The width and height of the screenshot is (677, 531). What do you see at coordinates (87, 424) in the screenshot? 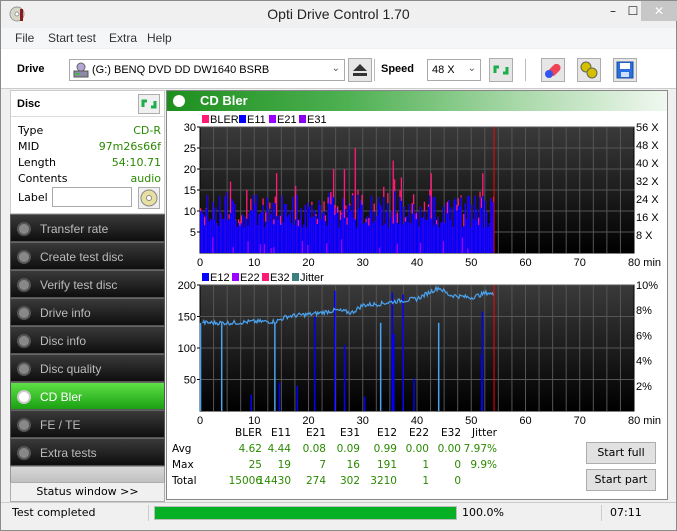
I see `nav-fe-te: FE / TE` at bounding box center [87, 424].